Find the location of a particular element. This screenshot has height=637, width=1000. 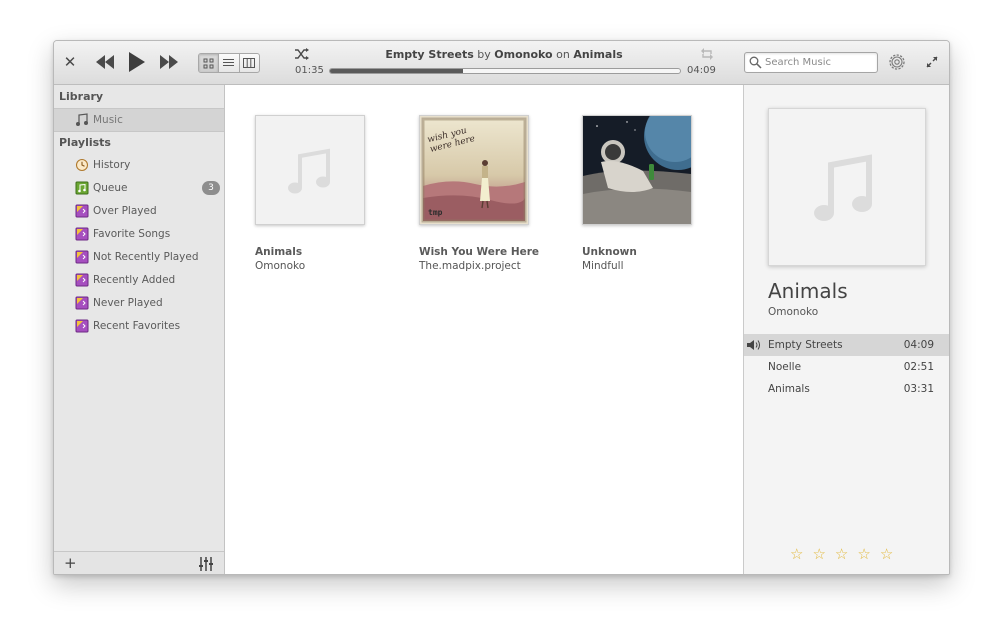

album-title: Animals is located at coordinates (279, 252).